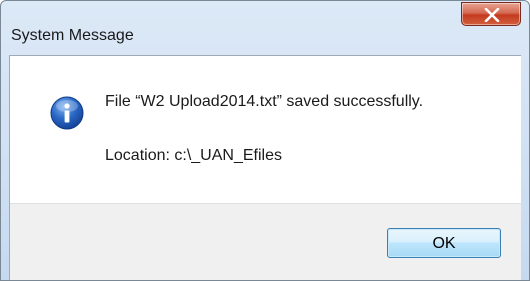 This screenshot has width=530, height=281. I want to click on info-icon, so click(67, 113).